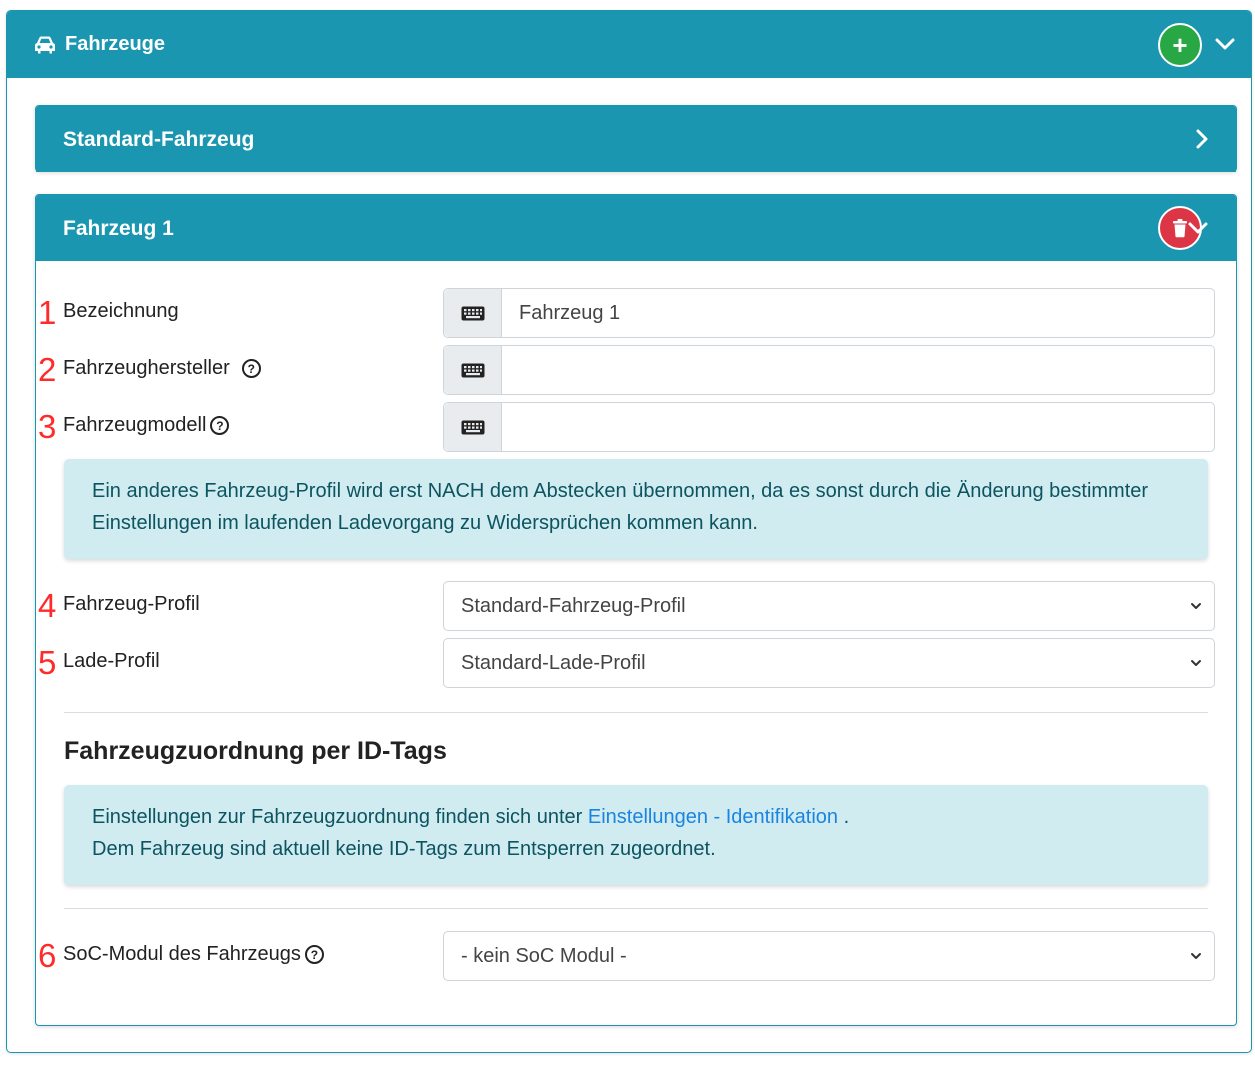 This screenshot has width=1255, height=1068. What do you see at coordinates (829, 663) in the screenshot?
I see `lade-profil-select: Standard-Lade-Profil` at bounding box center [829, 663].